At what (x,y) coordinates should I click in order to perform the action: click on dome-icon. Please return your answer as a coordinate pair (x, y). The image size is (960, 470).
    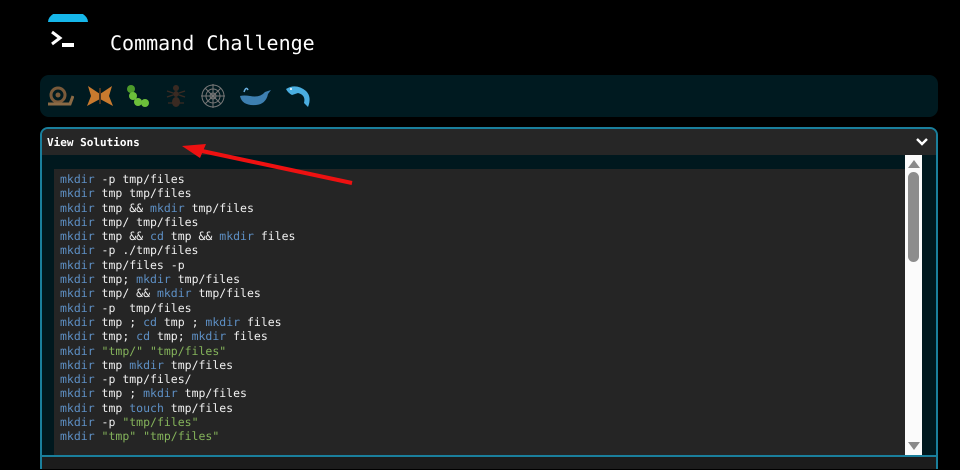
    Looking at the image, I should click on (68, 18).